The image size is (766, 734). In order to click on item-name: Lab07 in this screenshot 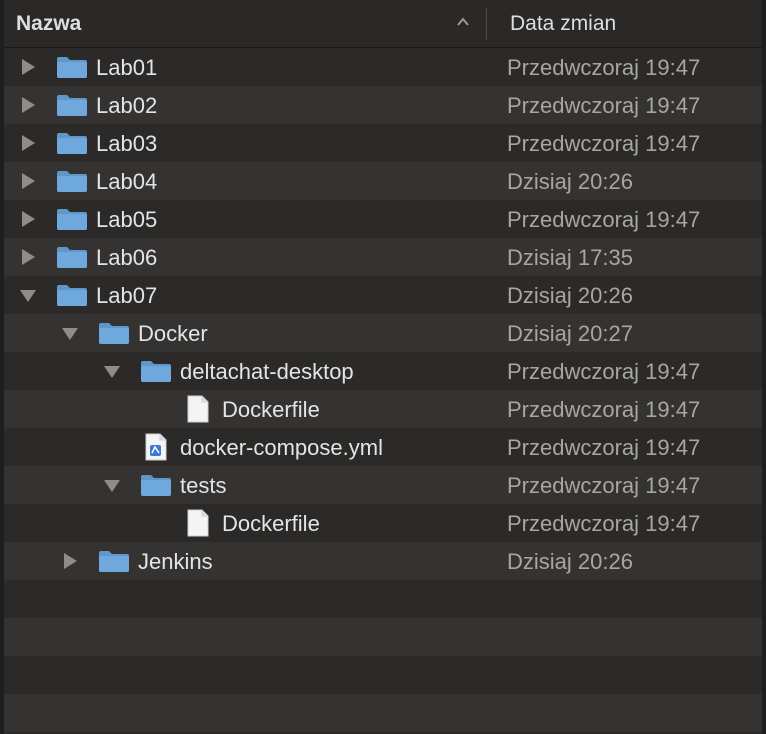, I will do `click(127, 295)`.